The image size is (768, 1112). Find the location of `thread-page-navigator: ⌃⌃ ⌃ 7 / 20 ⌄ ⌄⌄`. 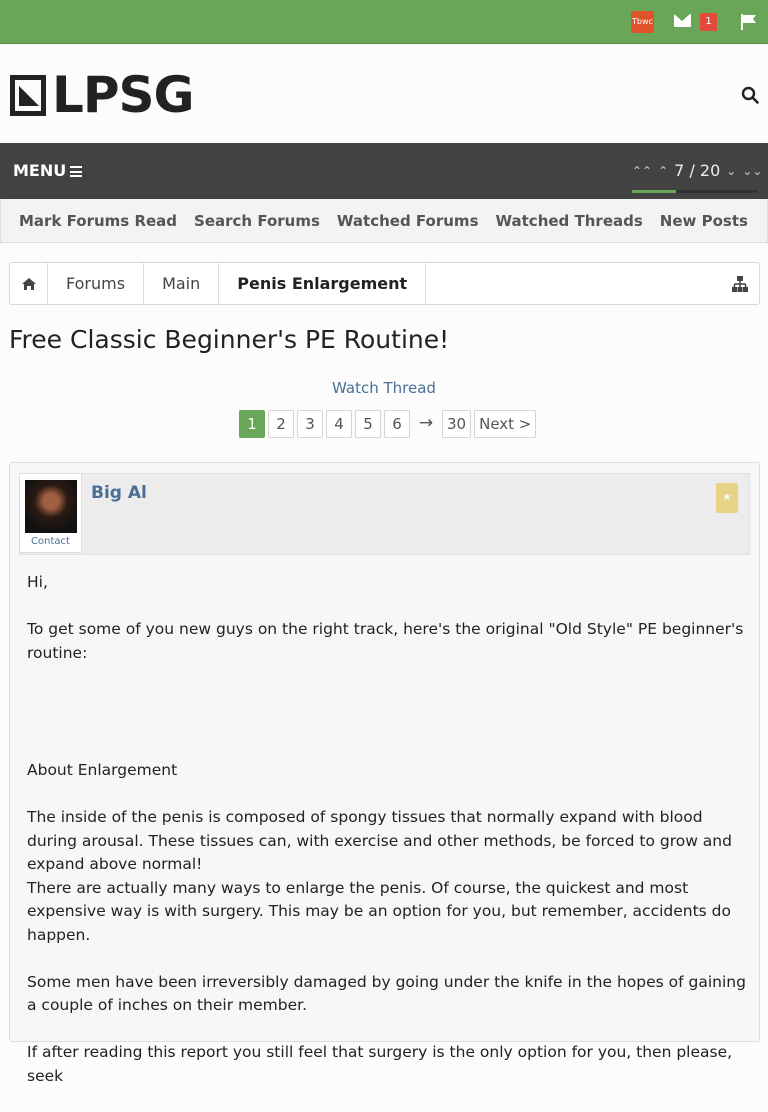

thread-page-navigator: ⌃⌃ ⌃ 7 / 20 ⌄ ⌄⌄ is located at coordinates (697, 170).